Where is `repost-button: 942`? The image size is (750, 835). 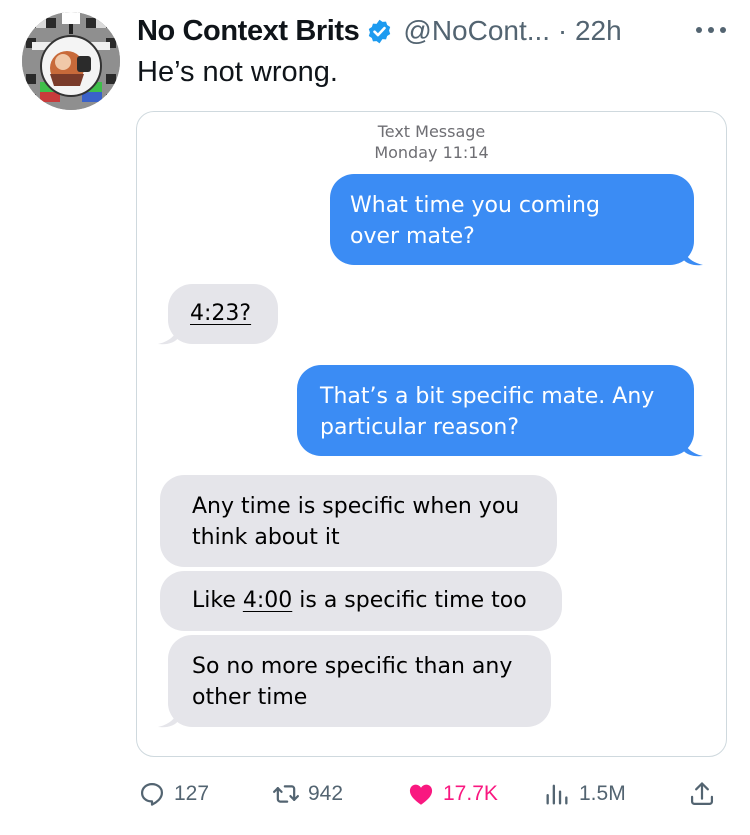
repost-button: 942 is located at coordinates (307, 794).